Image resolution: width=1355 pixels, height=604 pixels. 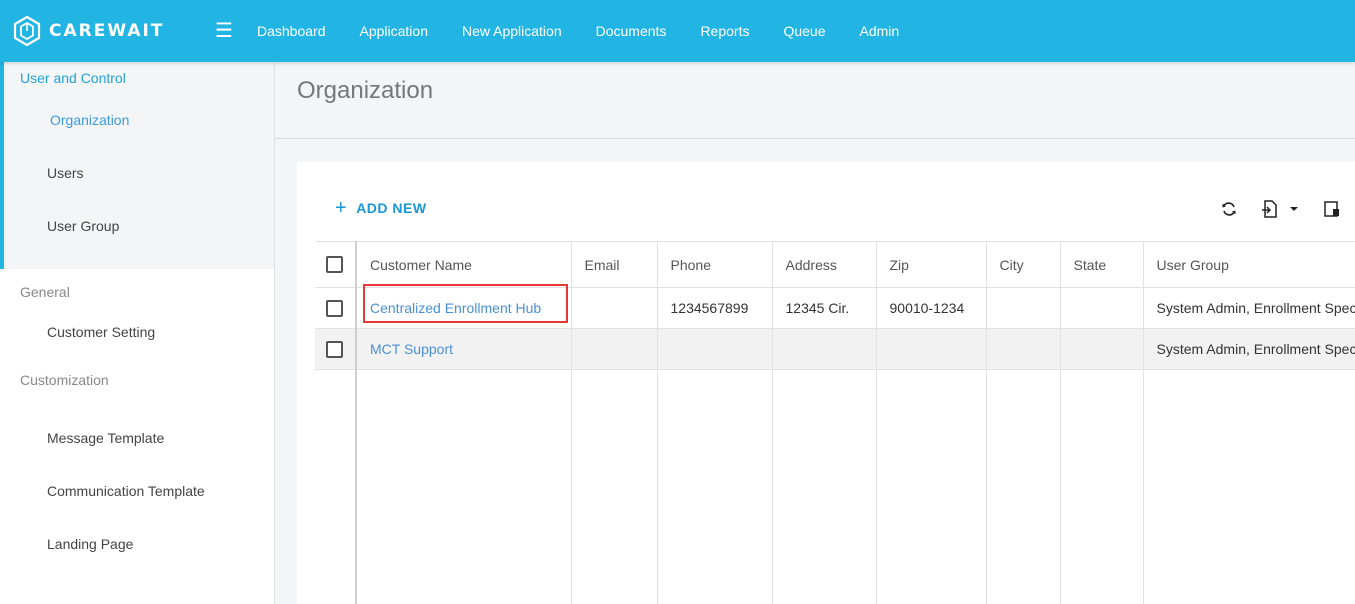 I want to click on nav-application: Application, so click(x=394, y=31).